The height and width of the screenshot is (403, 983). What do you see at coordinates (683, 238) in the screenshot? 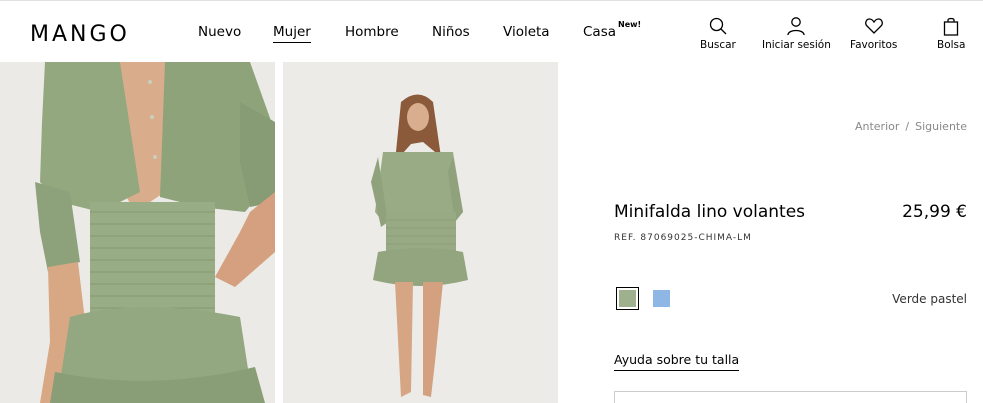
I see `product-reference: REF. 87069025-CHIMA-LM` at bounding box center [683, 238].